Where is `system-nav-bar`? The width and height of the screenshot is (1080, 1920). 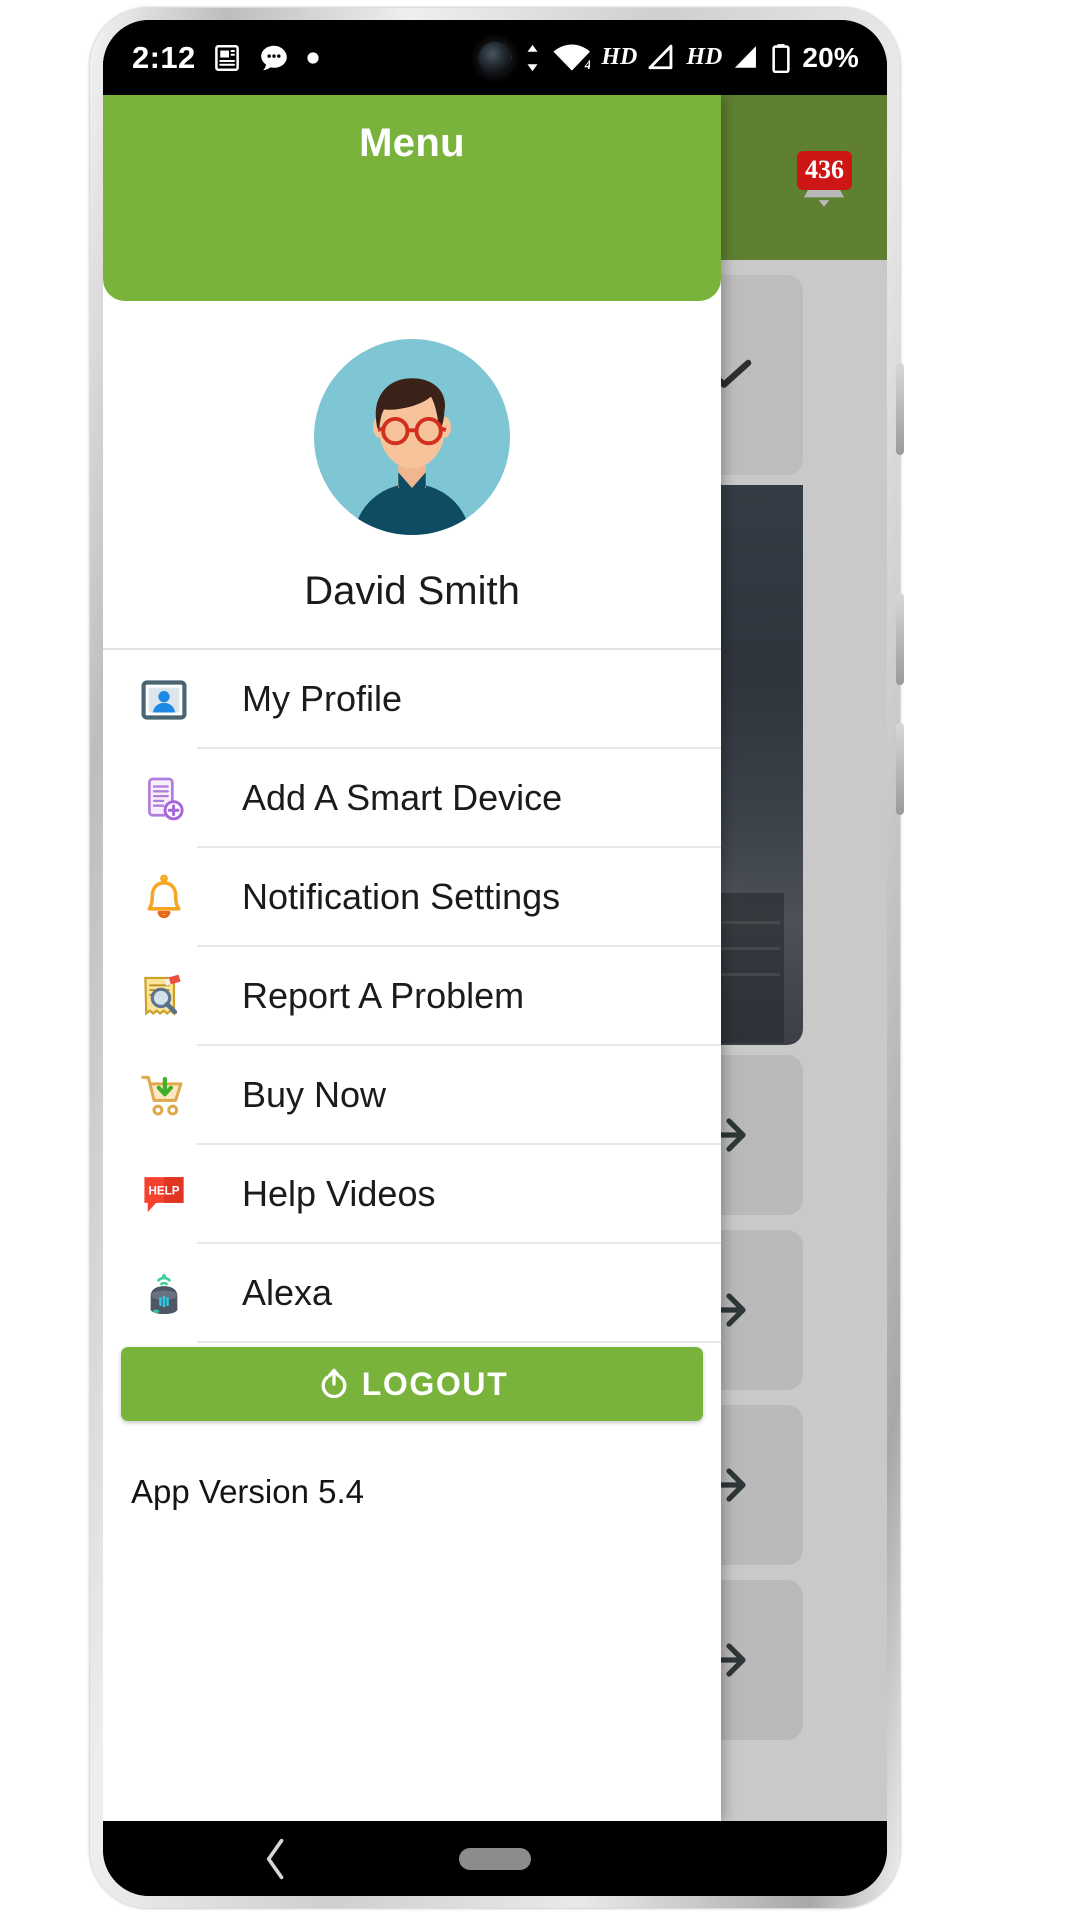
system-nav-bar is located at coordinates (495, 1858).